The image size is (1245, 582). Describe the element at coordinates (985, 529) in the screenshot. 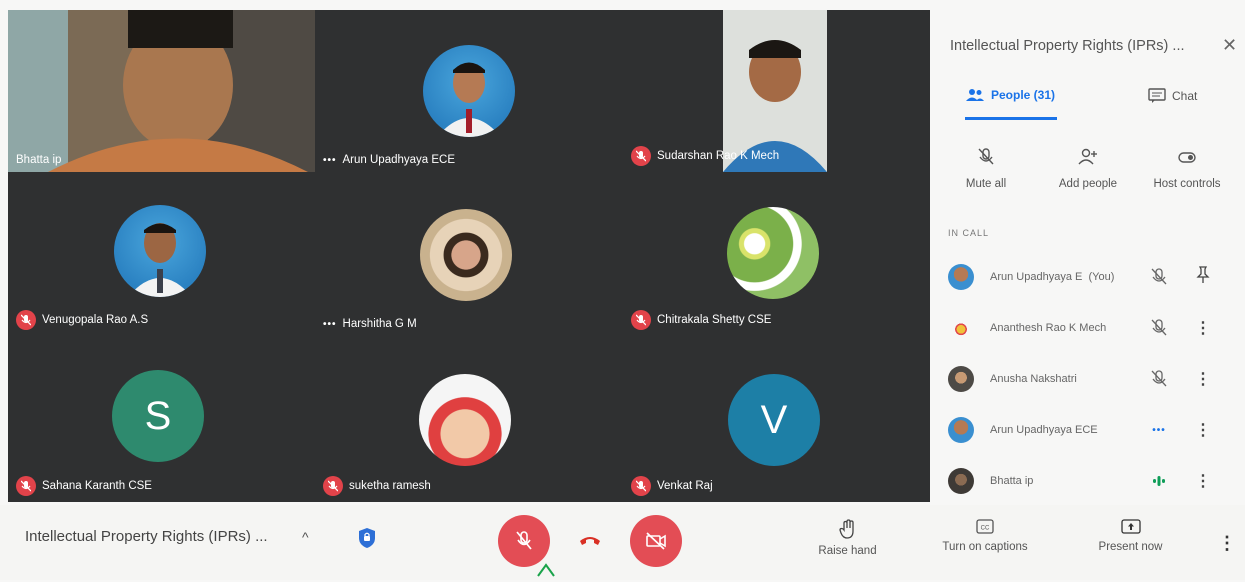

I see `svg-text: CC` at that location.